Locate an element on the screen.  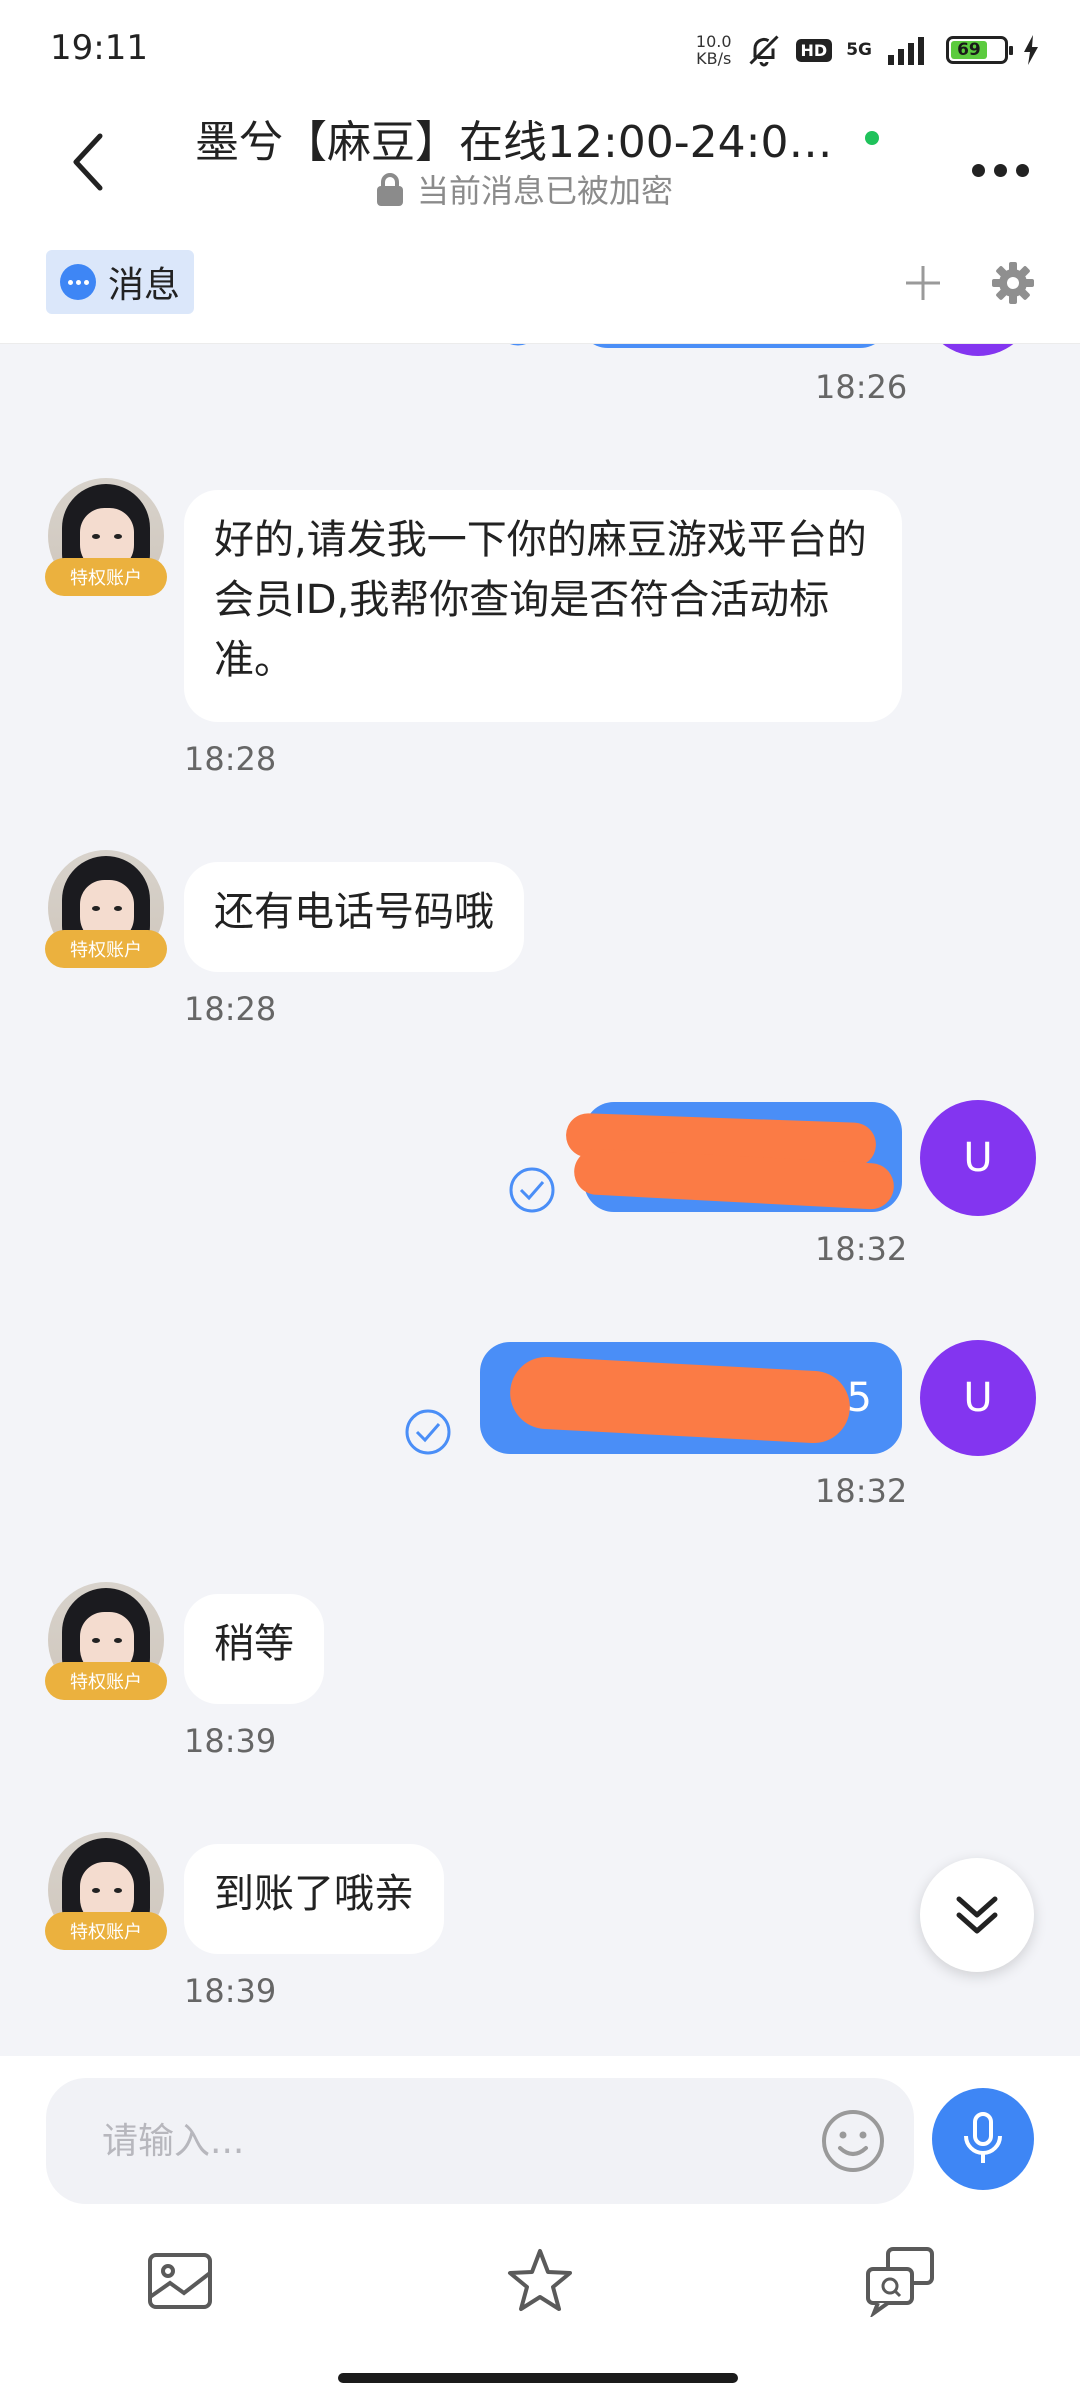
incoming-message-bubble: 还有电话号码哦 is located at coordinates (354, 917).